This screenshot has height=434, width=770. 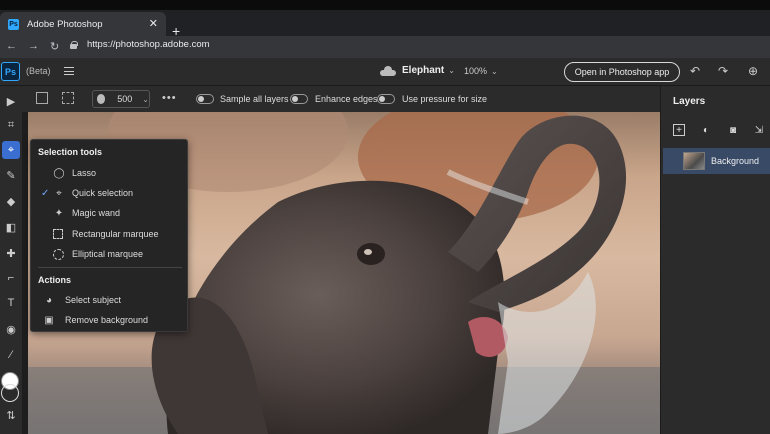 What do you see at coordinates (723, 71) in the screenshot?
I see `redo-icon: ↷` at bounding box center [723, 71].